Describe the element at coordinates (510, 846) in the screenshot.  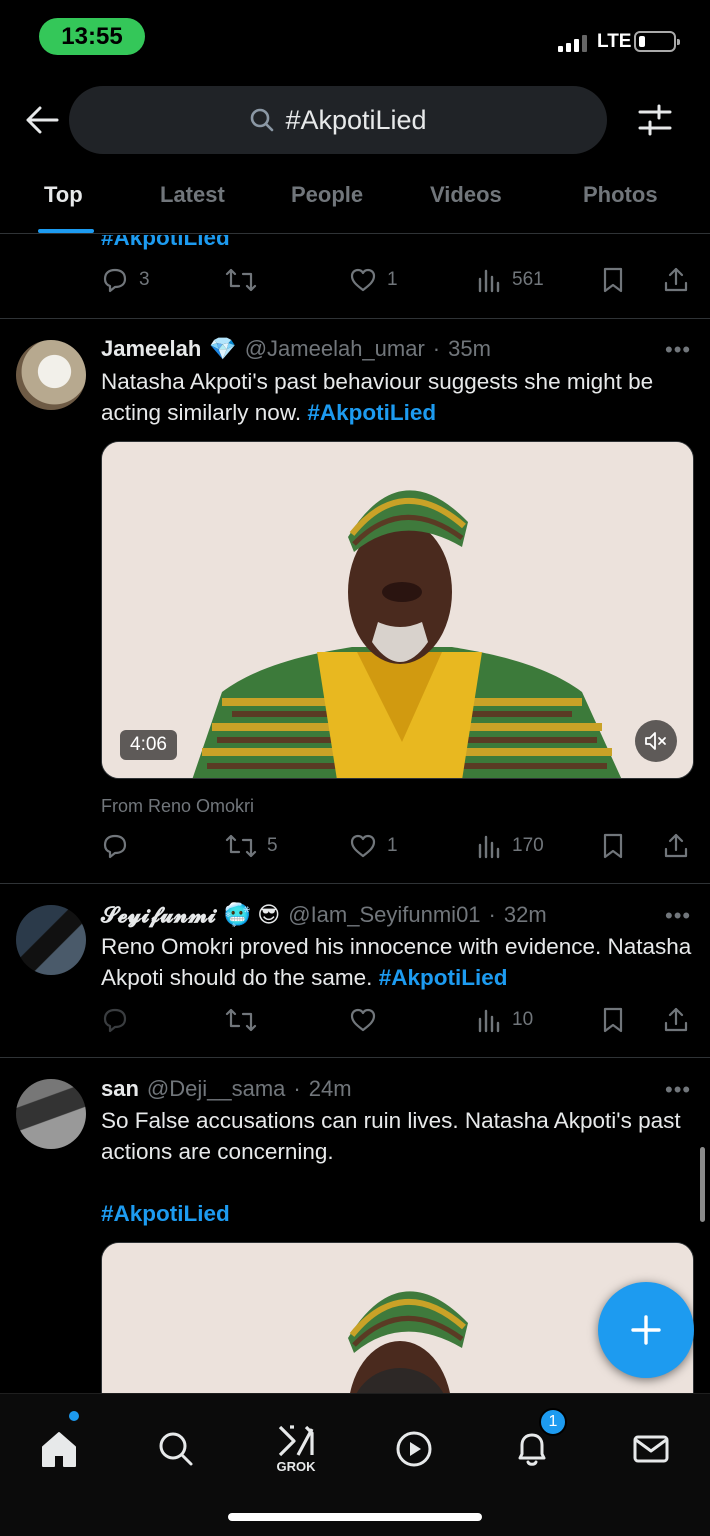
I see `views-button: 170` at that location.